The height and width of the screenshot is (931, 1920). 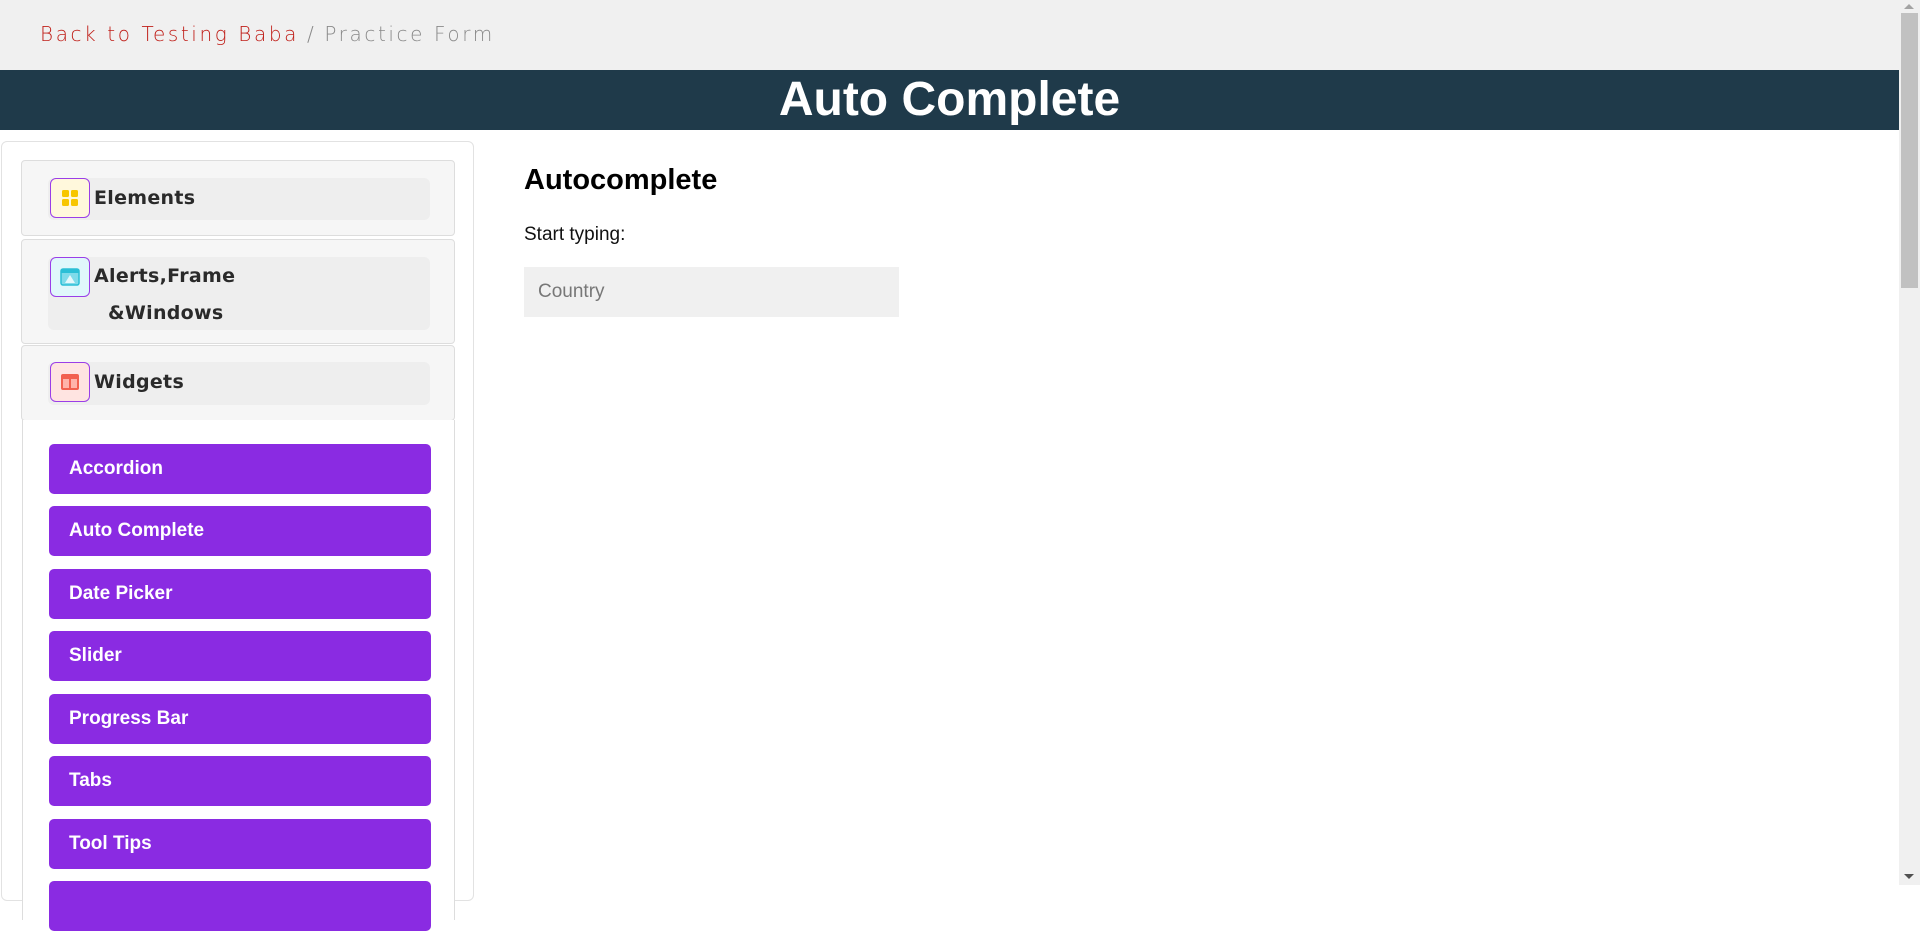 What do you see at coordinates (240, 656) in the screenshot?
I see `widget-slider-button: Slider` at bounding box center [240, 656].